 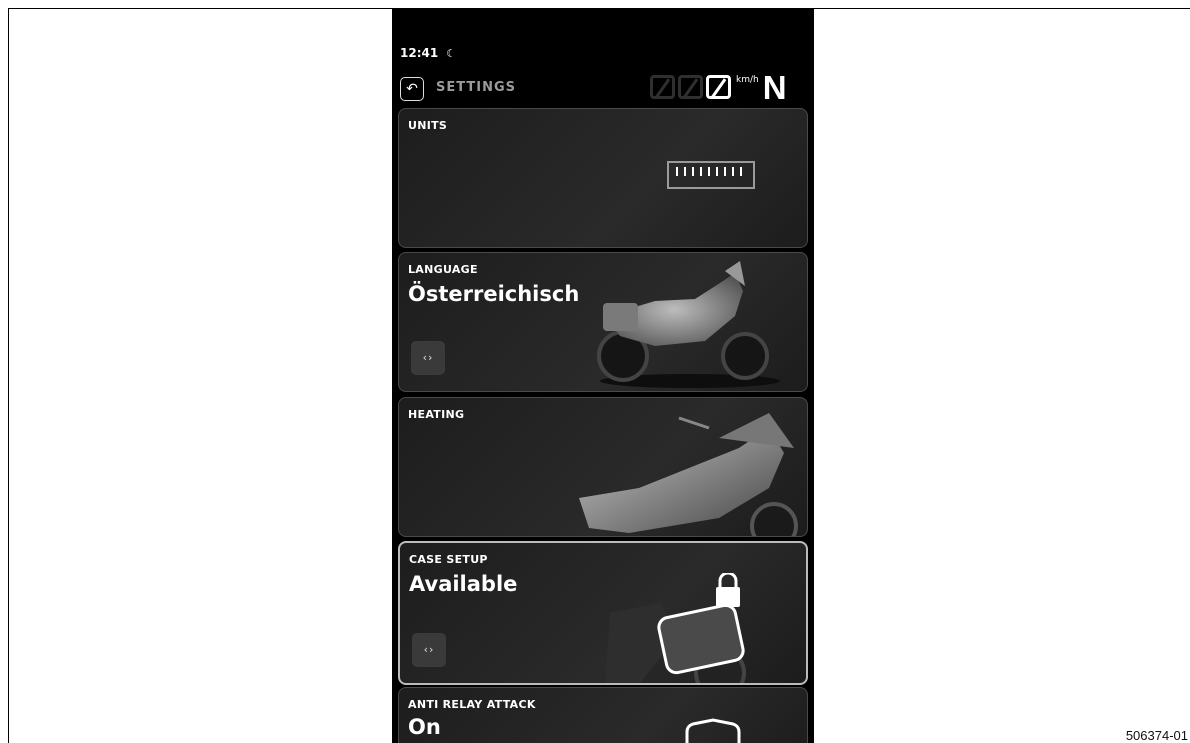 I want to click on settings-card-heating: HEATING, so click(x=603, y=467).